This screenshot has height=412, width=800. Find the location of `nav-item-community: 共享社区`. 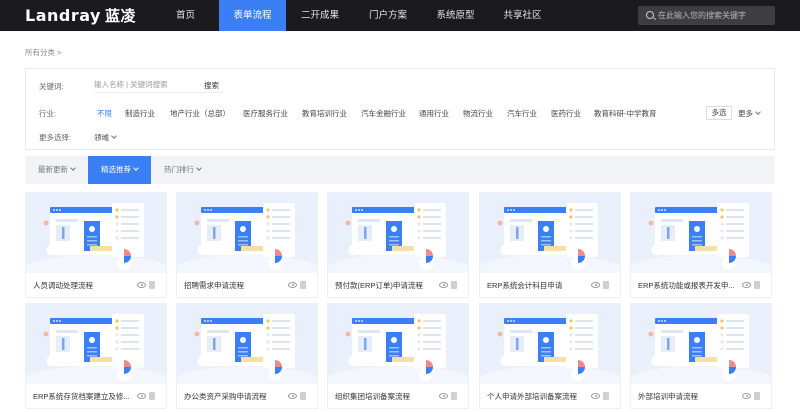

nav-item-community: 共享社区 is located at coordinates (522, 15).